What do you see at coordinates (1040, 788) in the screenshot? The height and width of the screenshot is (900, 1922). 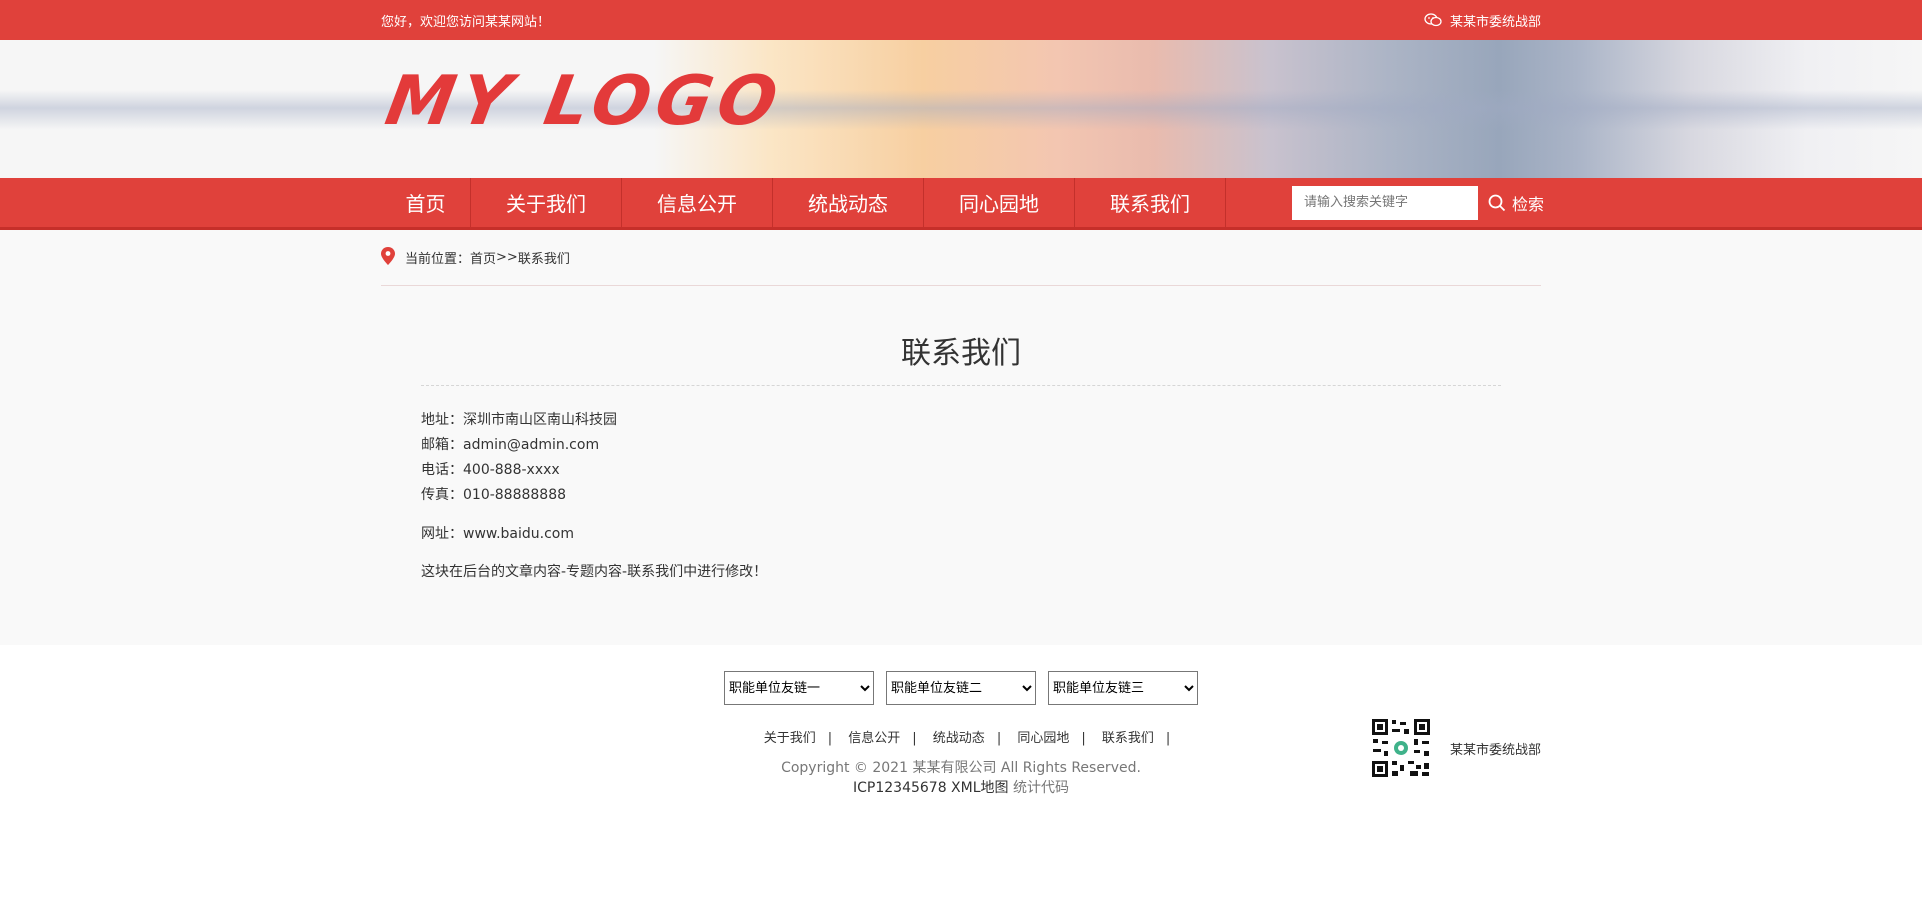 I see `stats-code: 统计代码` at bounding box center [1040, 788].